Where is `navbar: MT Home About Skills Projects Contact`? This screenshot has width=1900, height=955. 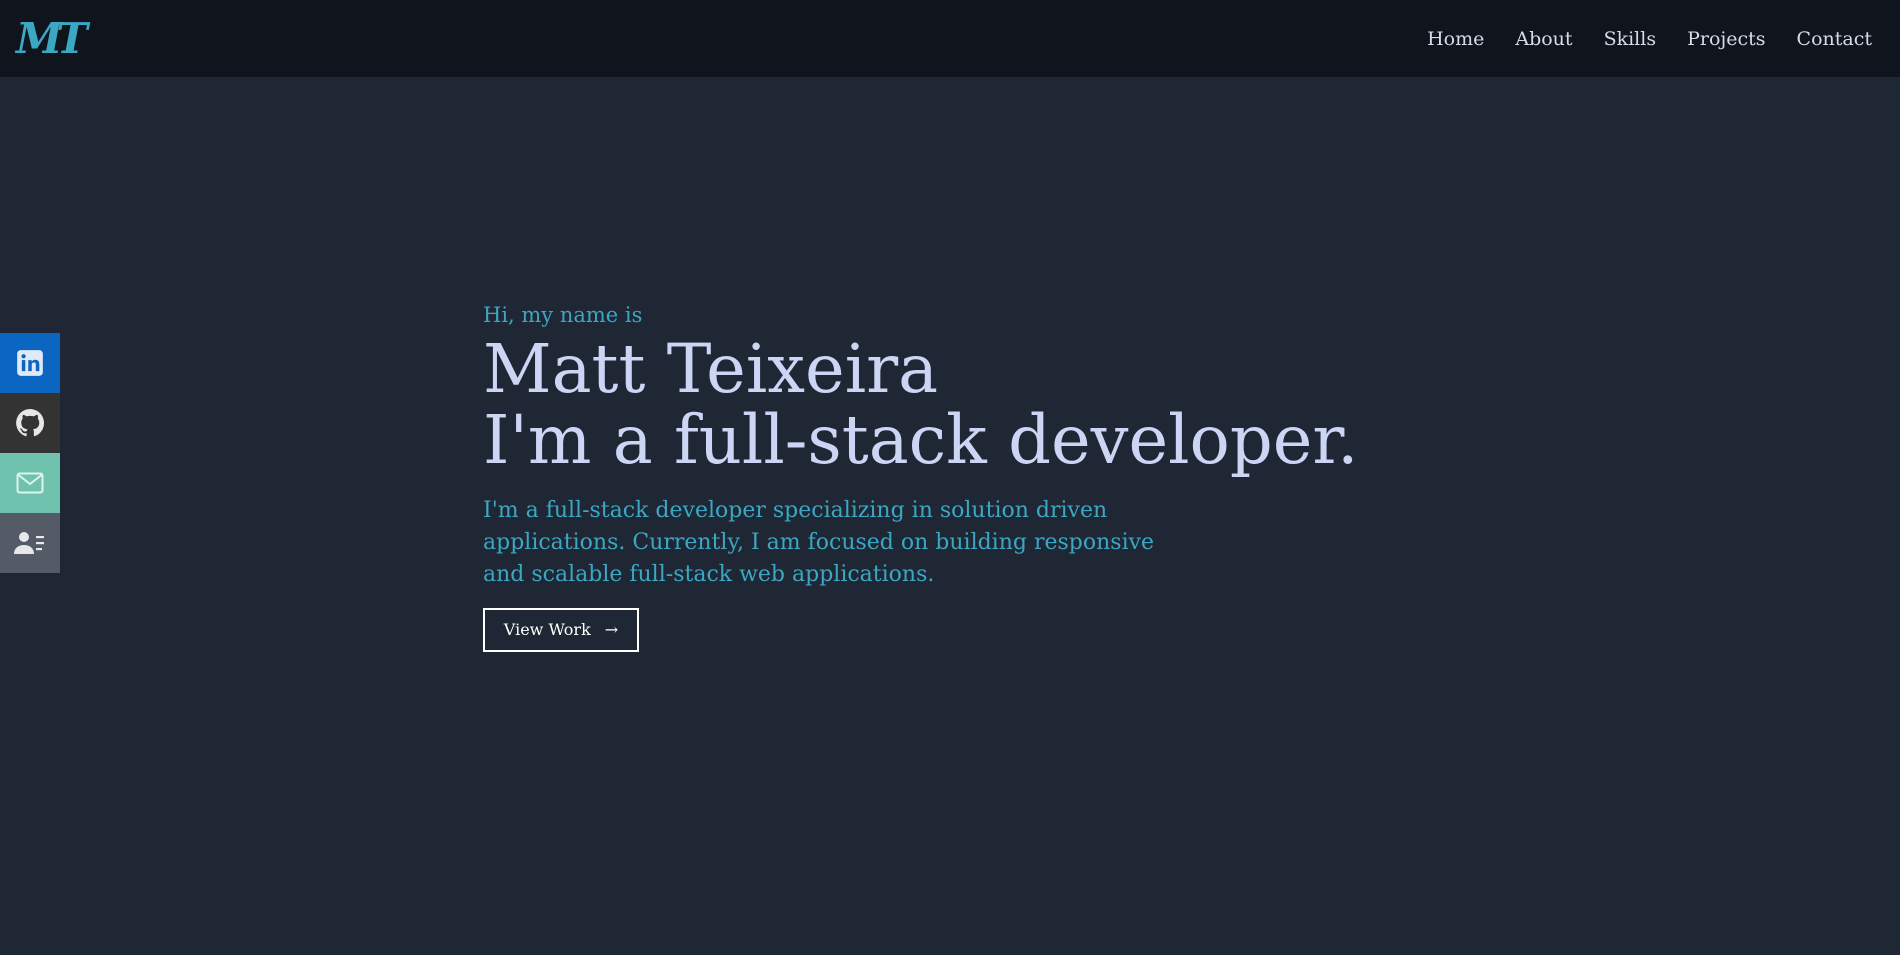
navbar: MT Home About Skills Projects Contact is located at coordinates (950, 38).